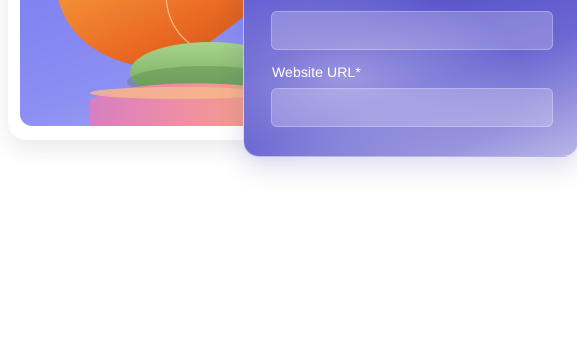 The height and width of the screenshot is (346, 577). Describe the element at coordinates (316, 72) in the screenshot. I see `website-url-label: Website URL*` at that location.